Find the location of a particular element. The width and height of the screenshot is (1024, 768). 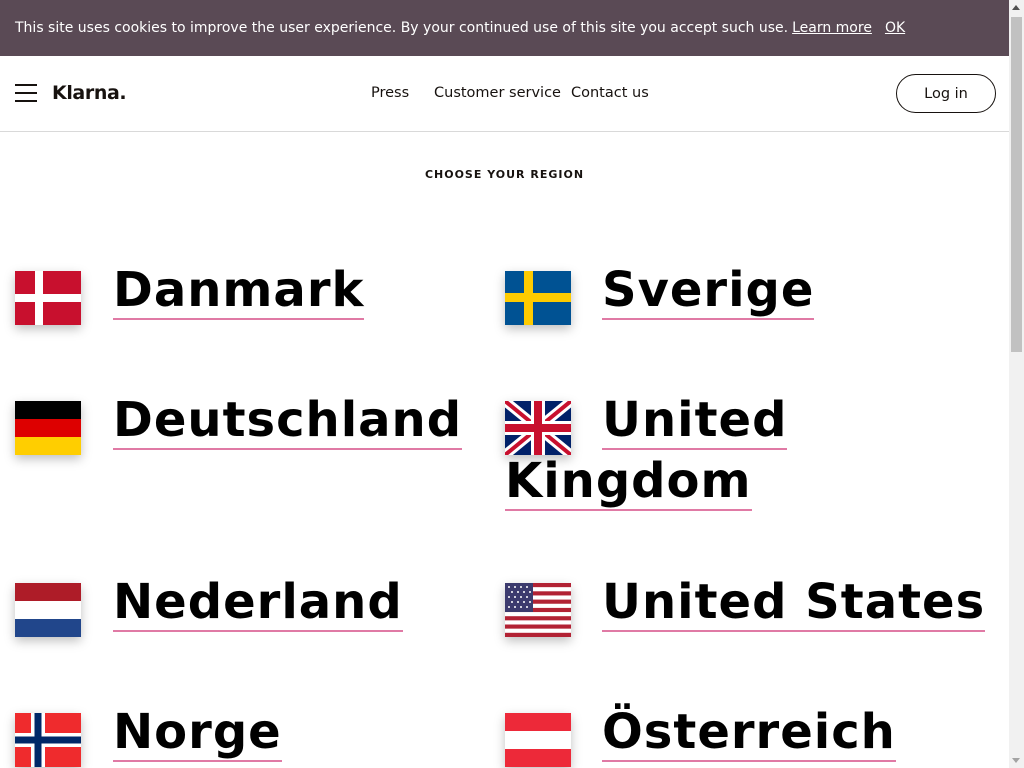

region-sverige: Sverige is located at coordinates (708, 290).